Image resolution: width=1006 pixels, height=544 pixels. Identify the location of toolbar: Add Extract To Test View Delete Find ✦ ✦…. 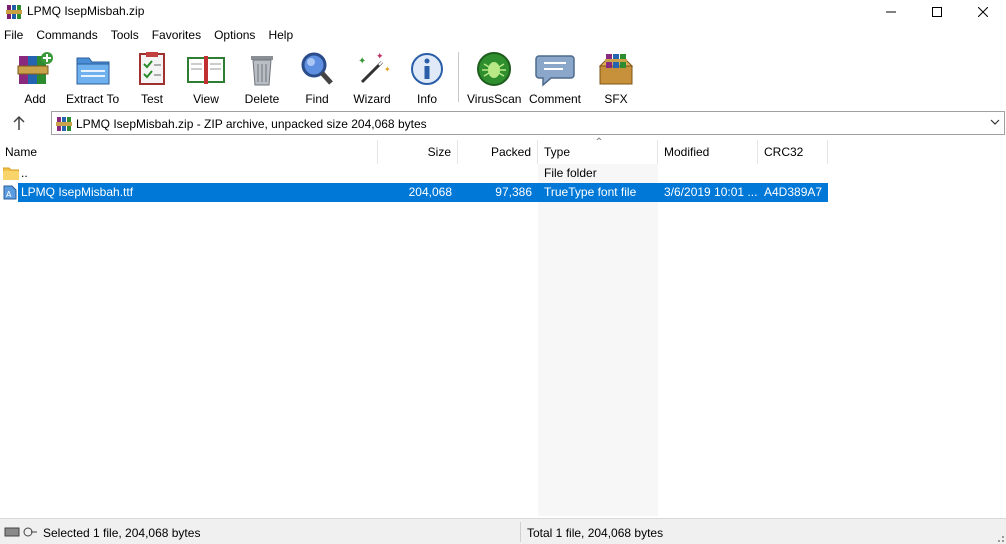
(503, 77).